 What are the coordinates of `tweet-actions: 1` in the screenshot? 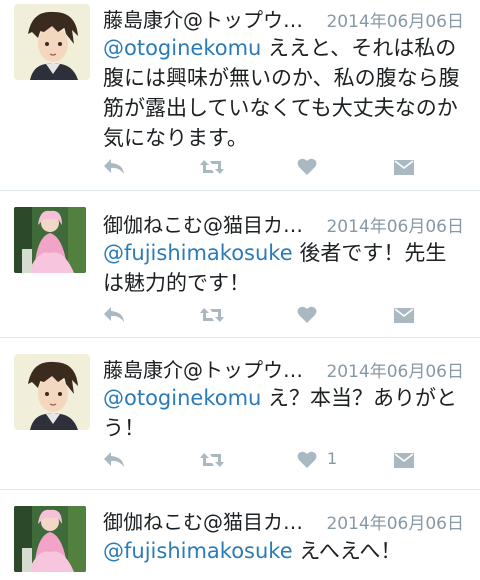 It's located at (260, 460).